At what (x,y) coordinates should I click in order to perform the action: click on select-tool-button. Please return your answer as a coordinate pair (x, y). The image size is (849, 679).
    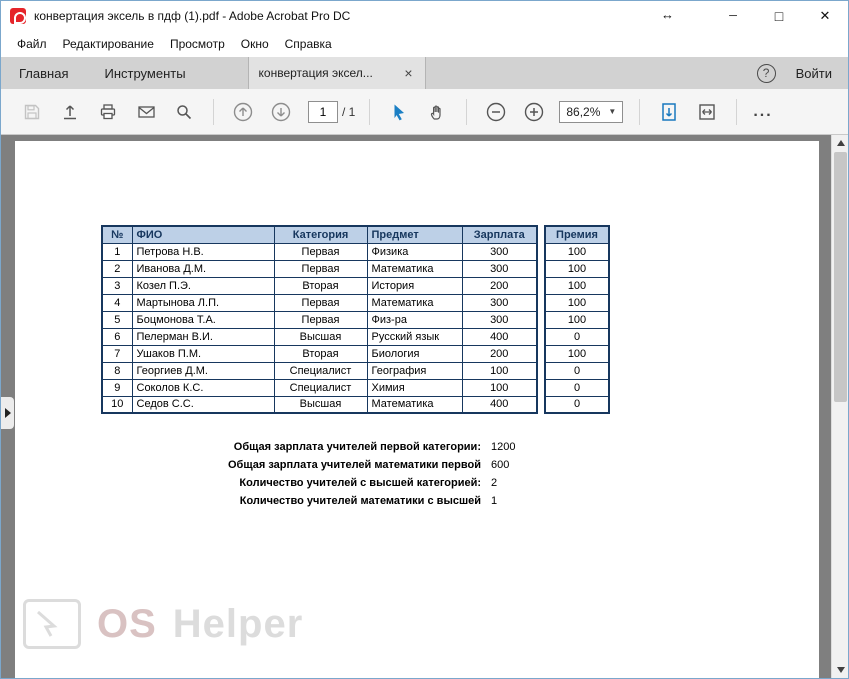
    Looking at the image, I should click on (399, 112).